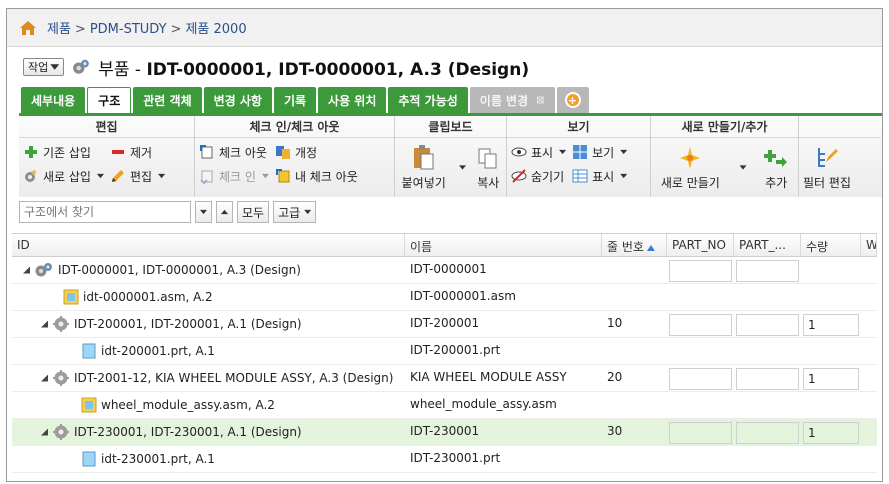  Describe the element at coordinates (158, 459) in the screenshot. I see `row-id-label: idt-230001.prt, A.1` at that location.